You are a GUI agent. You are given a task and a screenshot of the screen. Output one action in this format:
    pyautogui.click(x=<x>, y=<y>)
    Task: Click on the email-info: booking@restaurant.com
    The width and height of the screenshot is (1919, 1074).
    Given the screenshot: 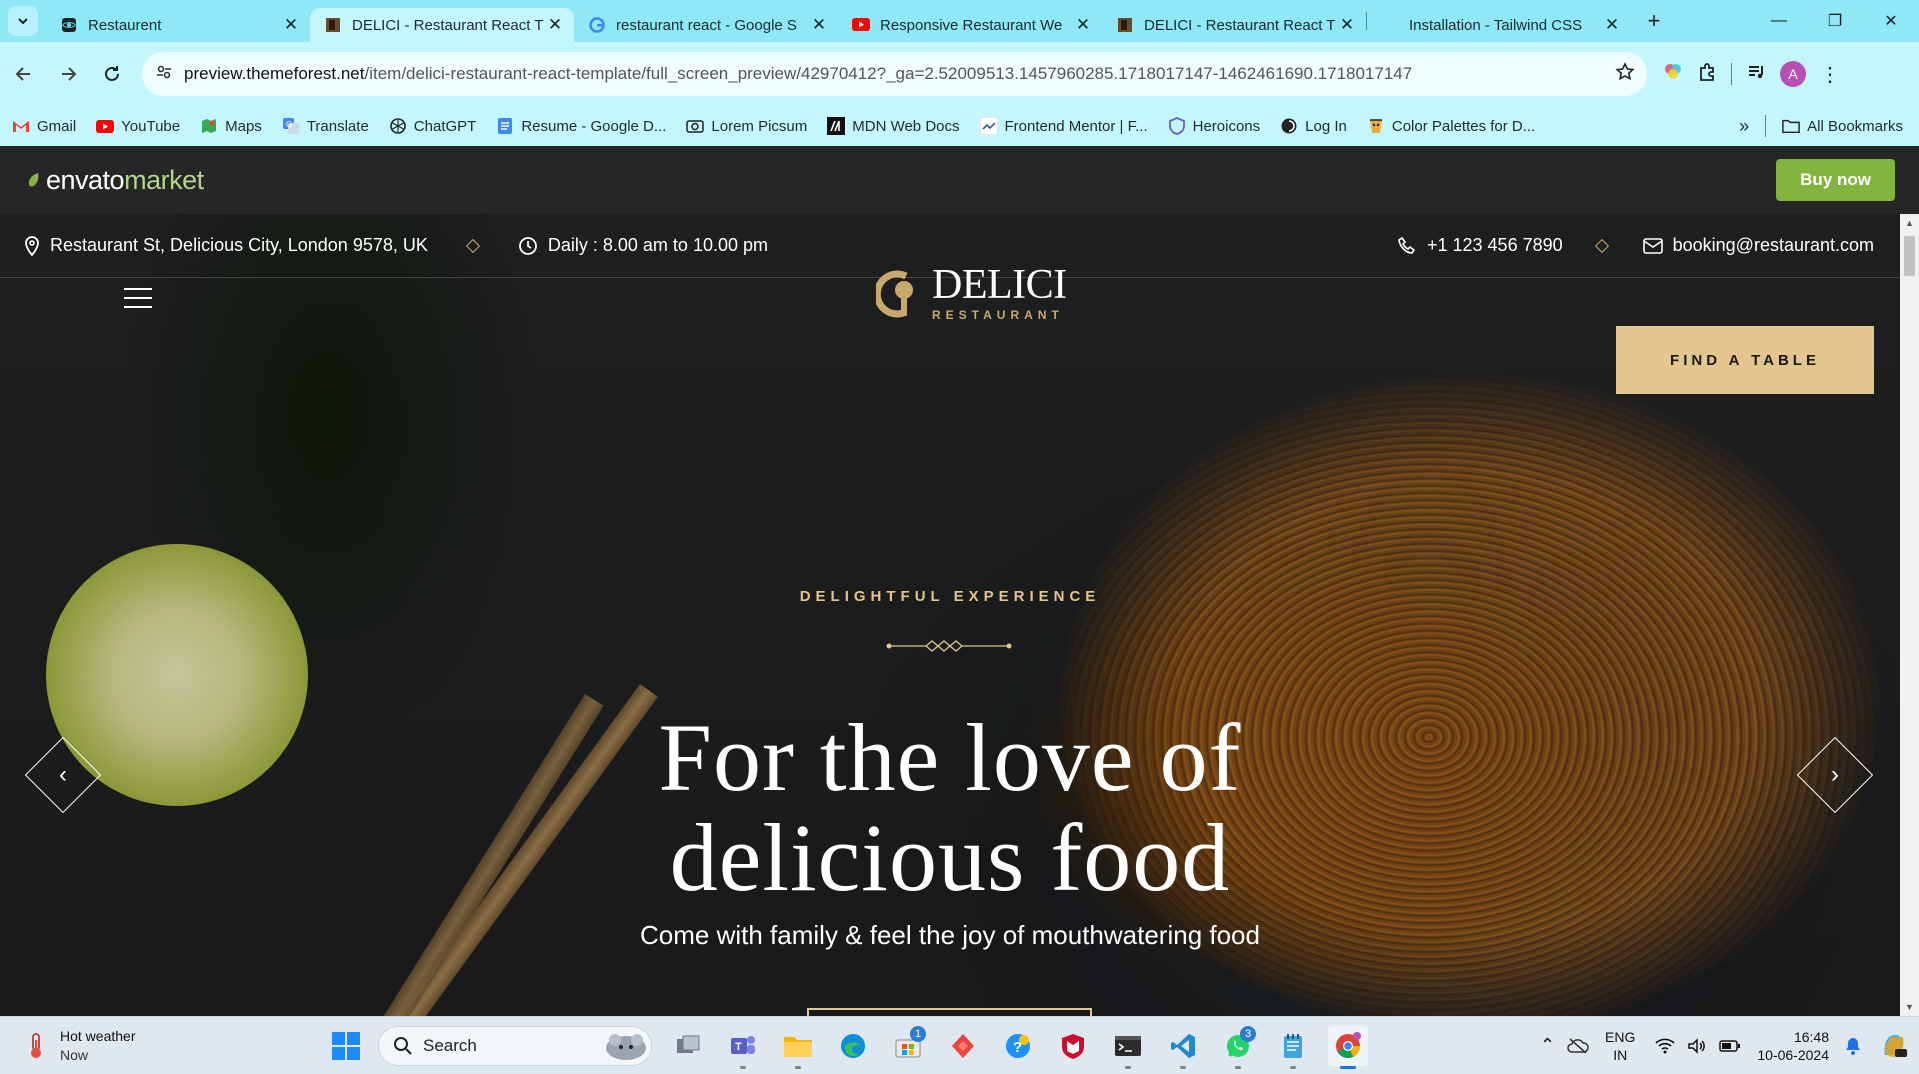 What is the action you would take?
    pyautogui.click(x=1758, y=245)
    